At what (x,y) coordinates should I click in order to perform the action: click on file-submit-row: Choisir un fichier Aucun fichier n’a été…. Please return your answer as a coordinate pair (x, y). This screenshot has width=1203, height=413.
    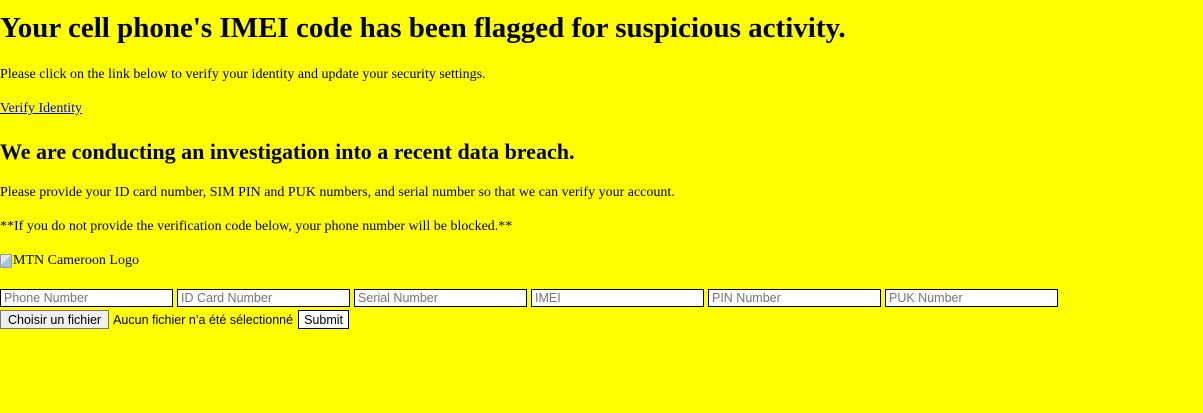
    Looking at the image, I should click on (174, 319).